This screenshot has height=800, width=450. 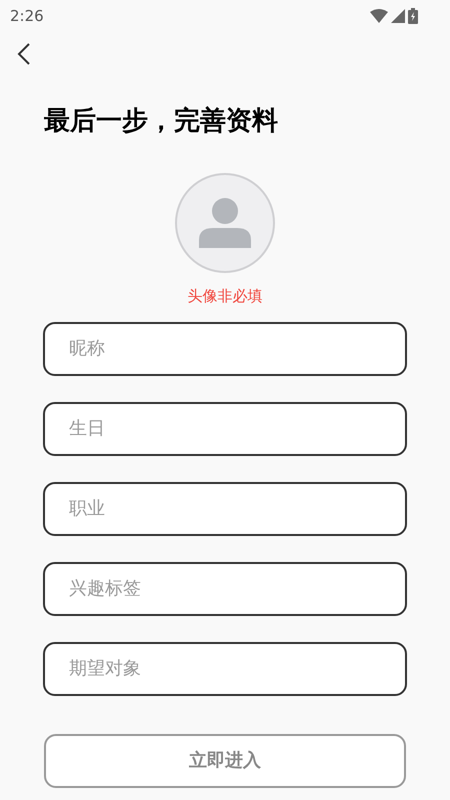 I want to click on page-title: 最后一步，完善资料, so click(x=161, y=121).